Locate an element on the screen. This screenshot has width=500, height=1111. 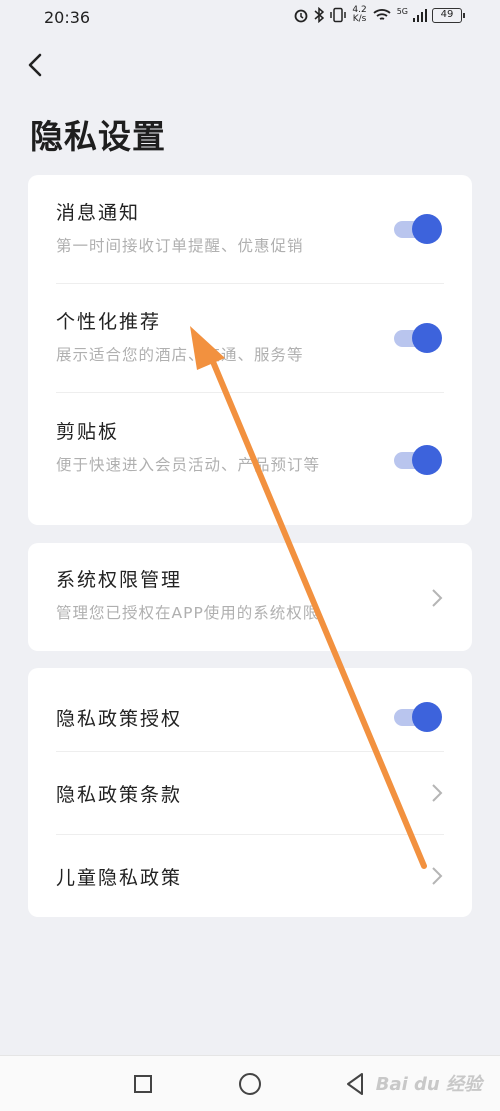
setting-desc: 展示适合您的酒店、交通、服务等 is located at coordinates (180, 355).